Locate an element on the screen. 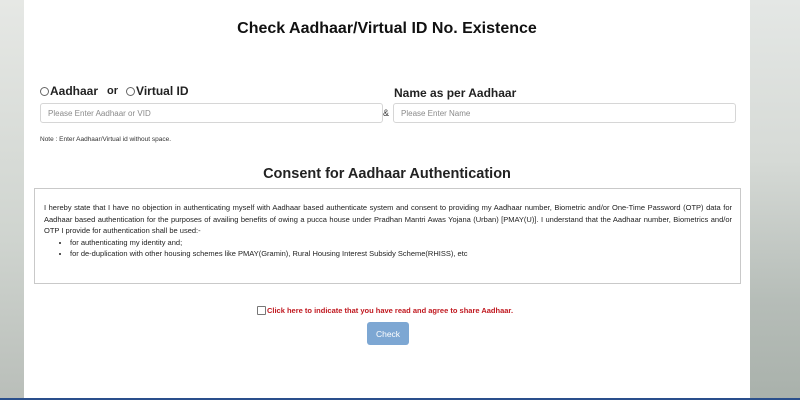 The image size is (800, 400). name-label: Name as per Aadhaar is located at coordinates (455, 93).